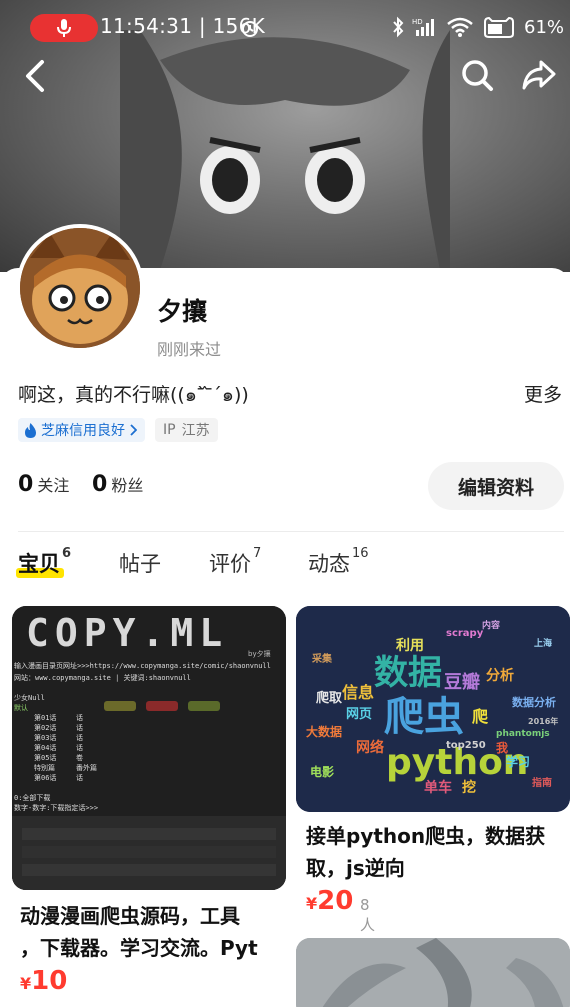  Describe the element at coordinates (67, 553) in the screenshot. I see `tab-count: 6` at that location.